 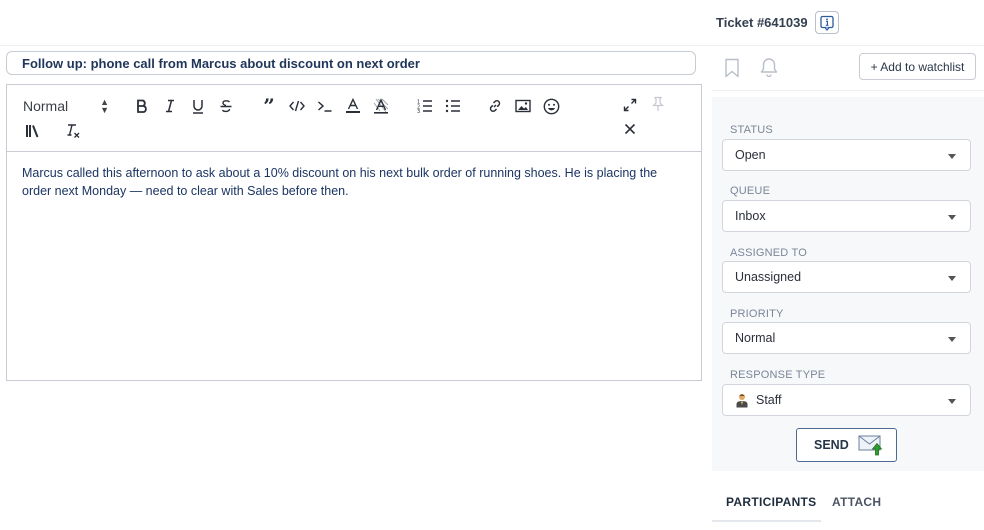 I want to click on top-bar: Ticket #641039, so click(x=492, y=23).